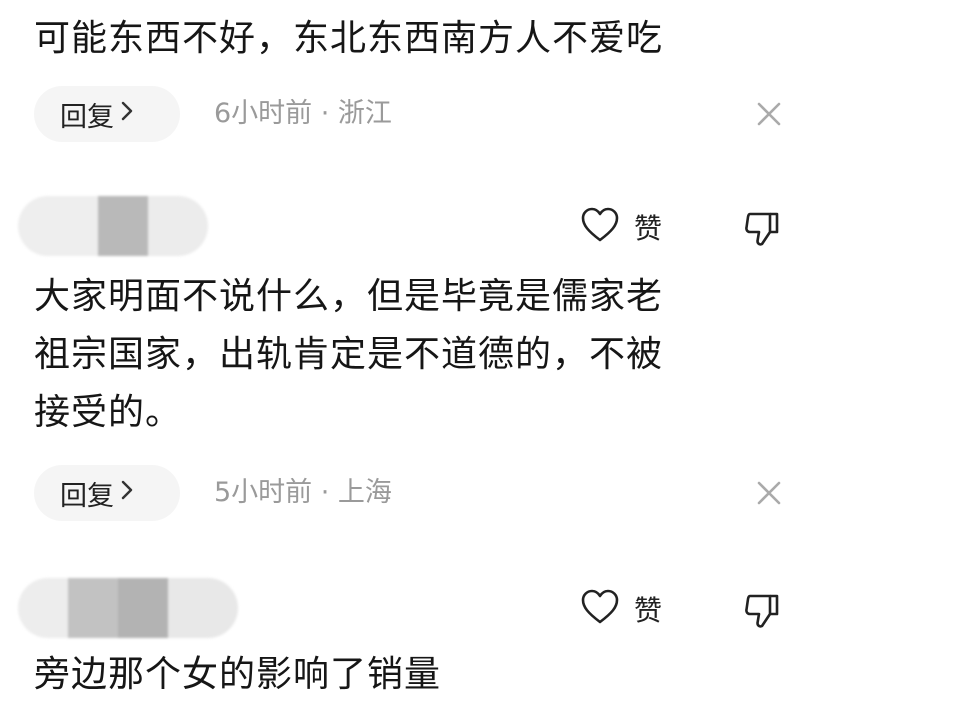 Image resolution: width=960 pixels, height=720 pixels. I want to click on comment-meta: 6小时前 · 浙江, so click(303, 113).